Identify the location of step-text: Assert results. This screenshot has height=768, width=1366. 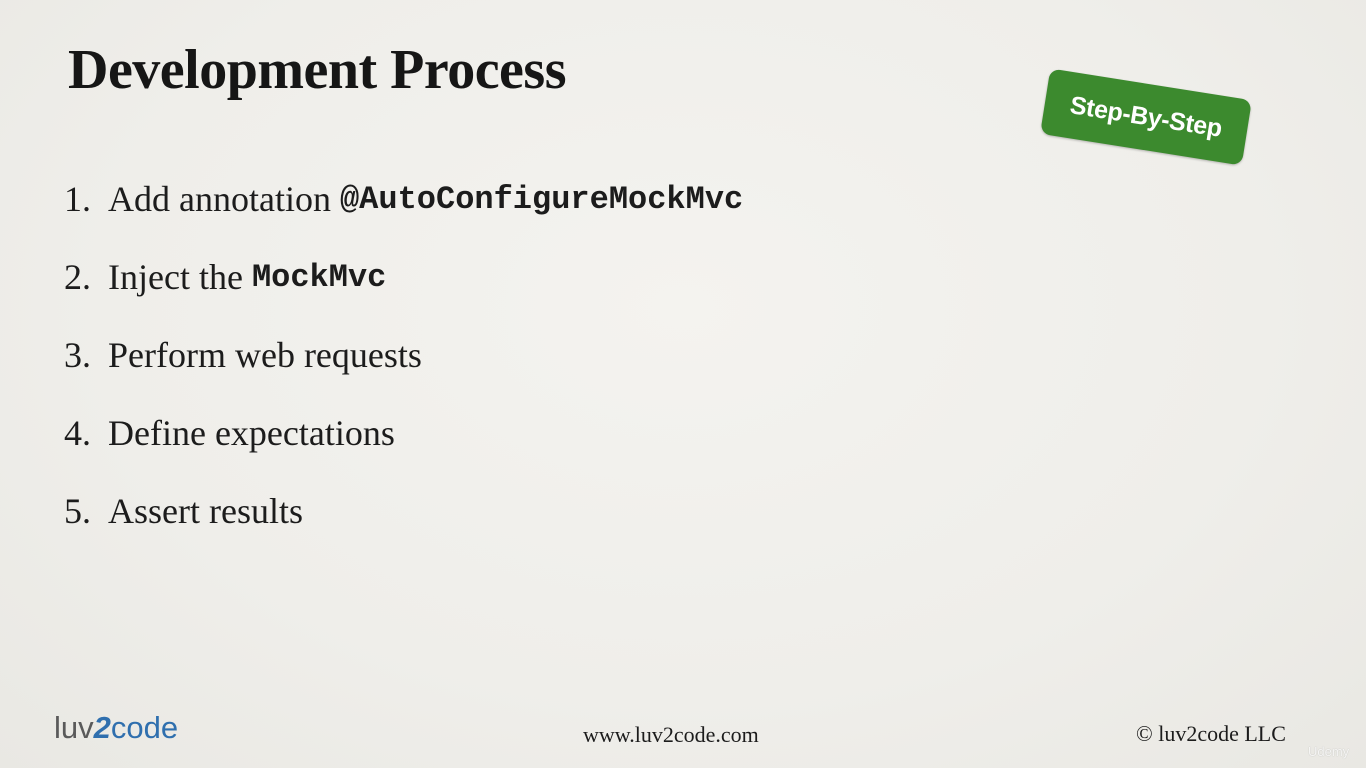
(205, 511).